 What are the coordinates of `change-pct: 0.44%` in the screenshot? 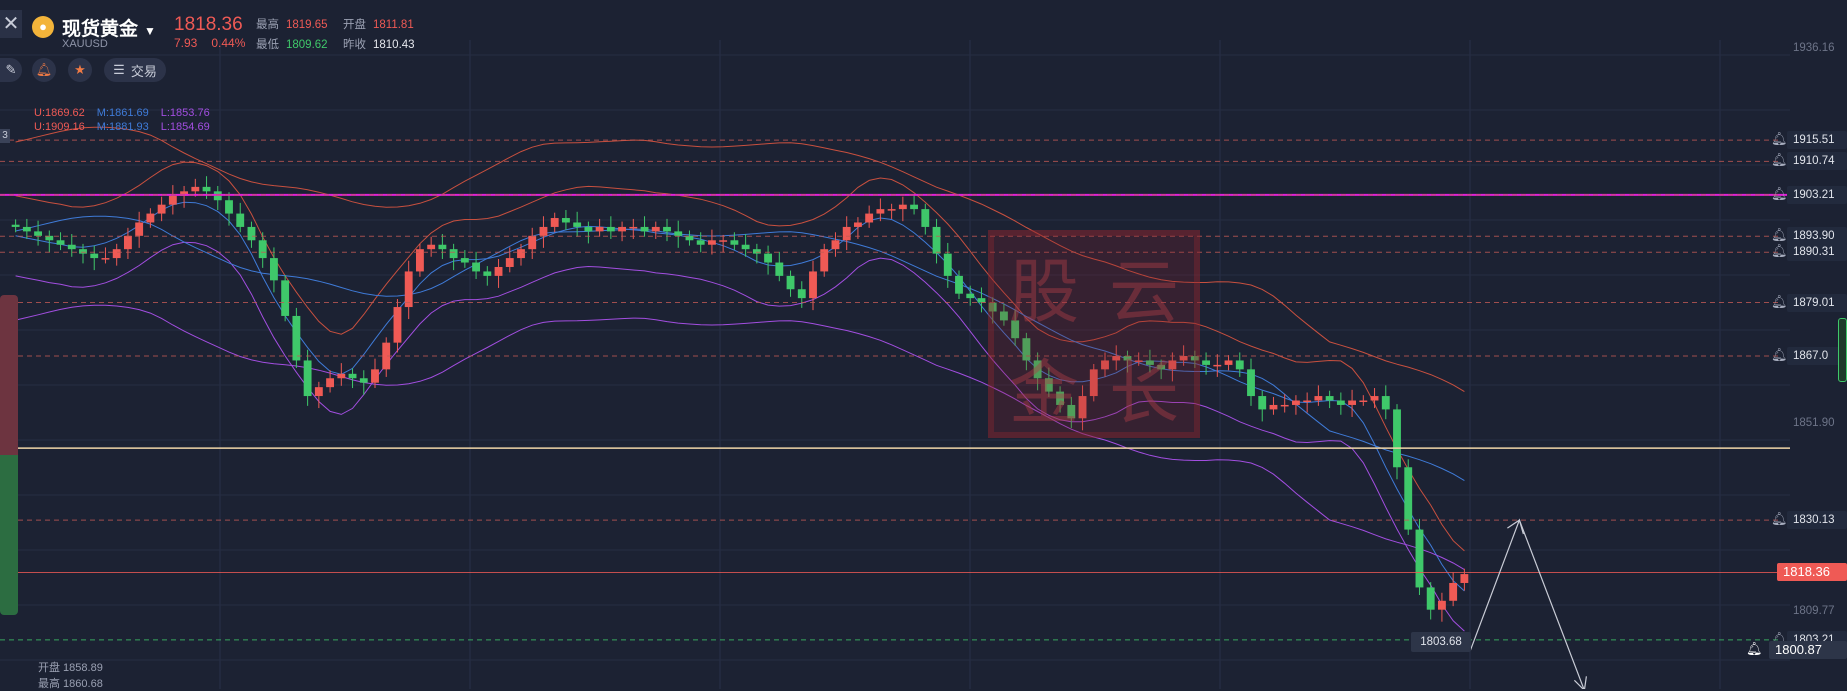 It's located at (228, 43).